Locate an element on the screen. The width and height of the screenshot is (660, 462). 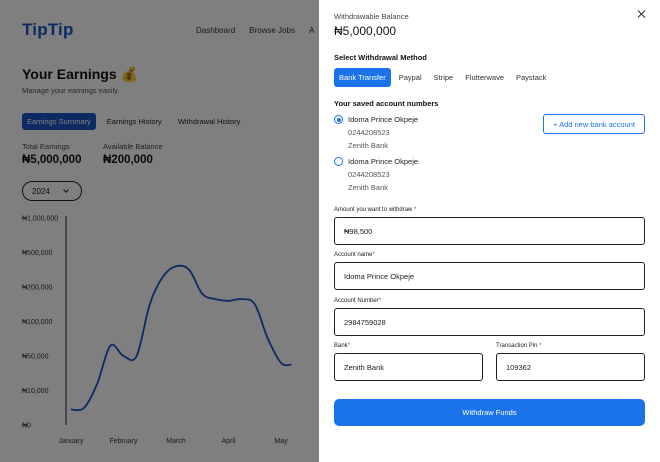
method-flutterwave: Flutterwave is located at coordinates (484, 77).